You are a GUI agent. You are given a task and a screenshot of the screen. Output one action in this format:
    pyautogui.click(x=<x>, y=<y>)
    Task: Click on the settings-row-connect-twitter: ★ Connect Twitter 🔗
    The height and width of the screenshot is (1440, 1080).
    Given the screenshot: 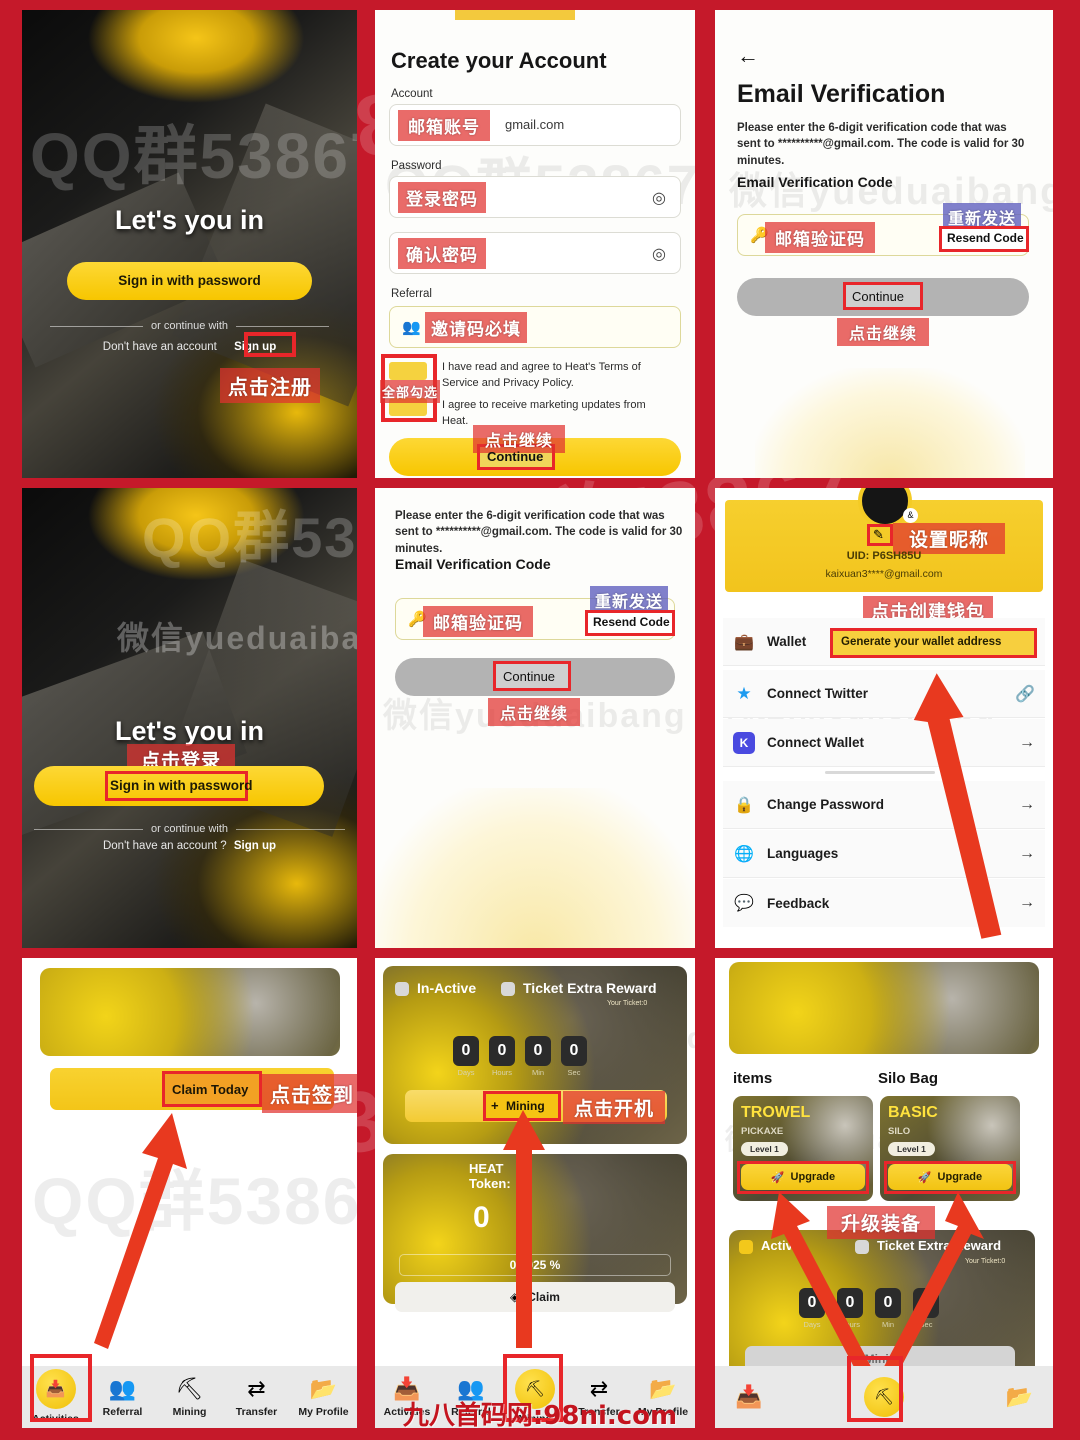 What is the action you would take?
    pyautogui.click(x=884, y=694)
    